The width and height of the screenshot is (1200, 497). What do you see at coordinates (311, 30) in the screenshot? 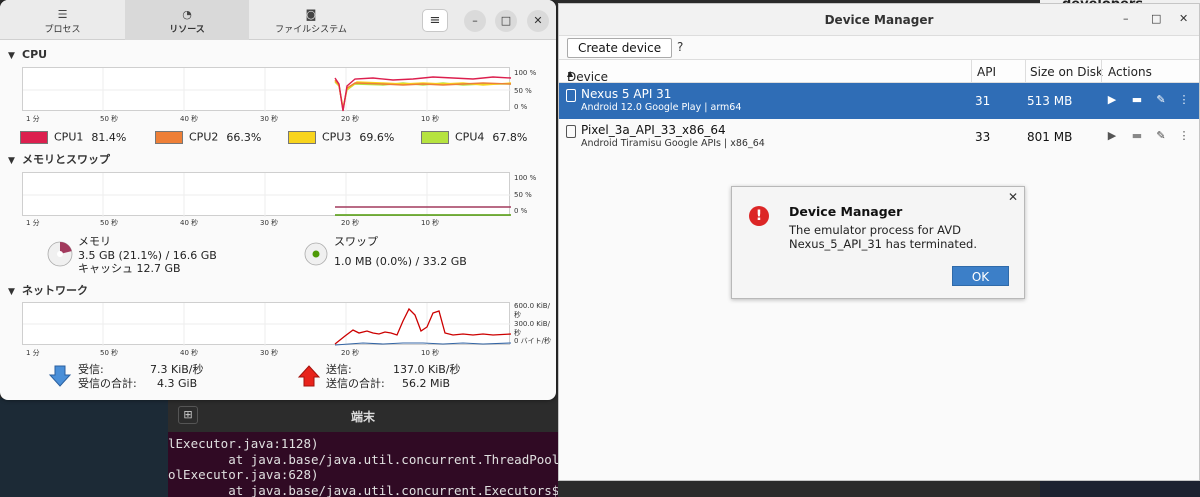
I see `tab-label: ファイルシステム` at bounding box center [311, 30].